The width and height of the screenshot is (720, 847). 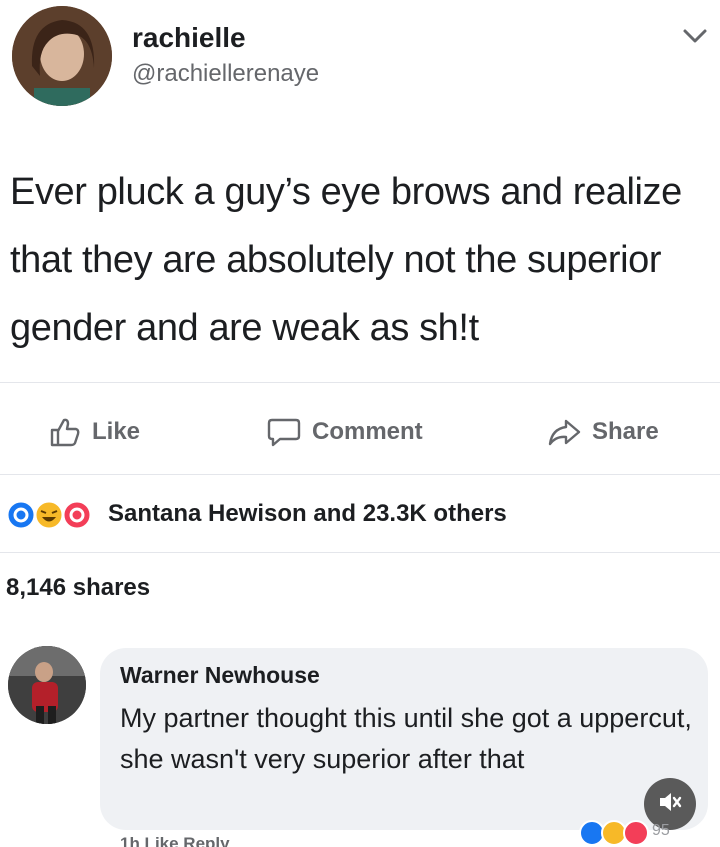 What do you see at coordinates (220, 675) in the screenshot?
I see `comment-author: Warner Newhouse` at bounding box center [220, 675].